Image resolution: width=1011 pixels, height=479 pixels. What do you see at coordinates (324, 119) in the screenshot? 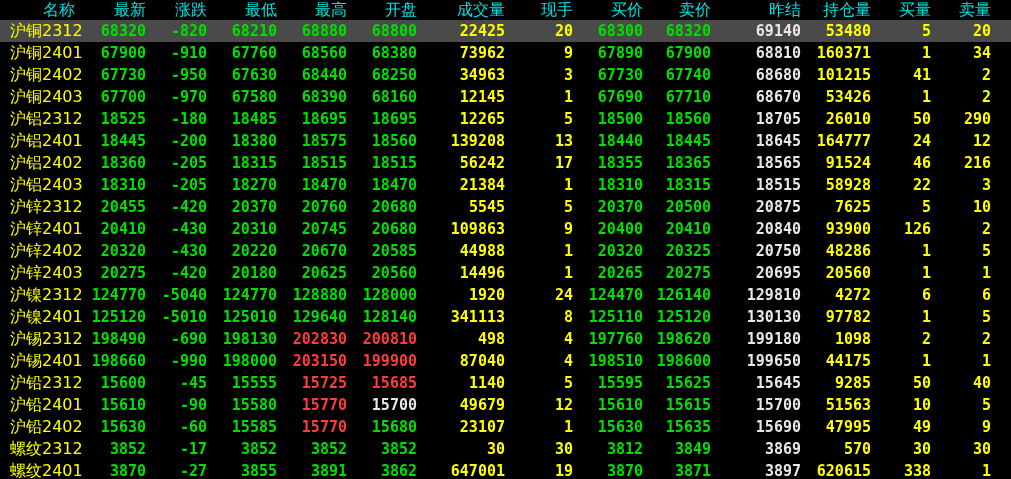
I see `quote-value: 18695` at bounding box center [324, 119].